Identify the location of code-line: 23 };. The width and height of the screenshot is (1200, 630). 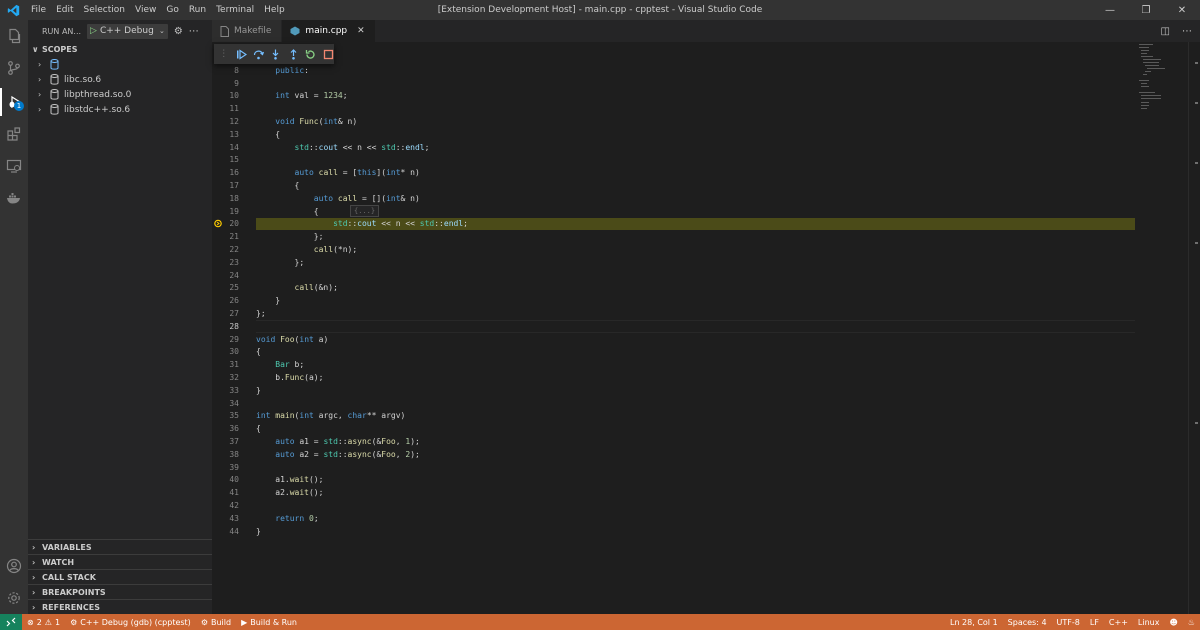
(673, 262).